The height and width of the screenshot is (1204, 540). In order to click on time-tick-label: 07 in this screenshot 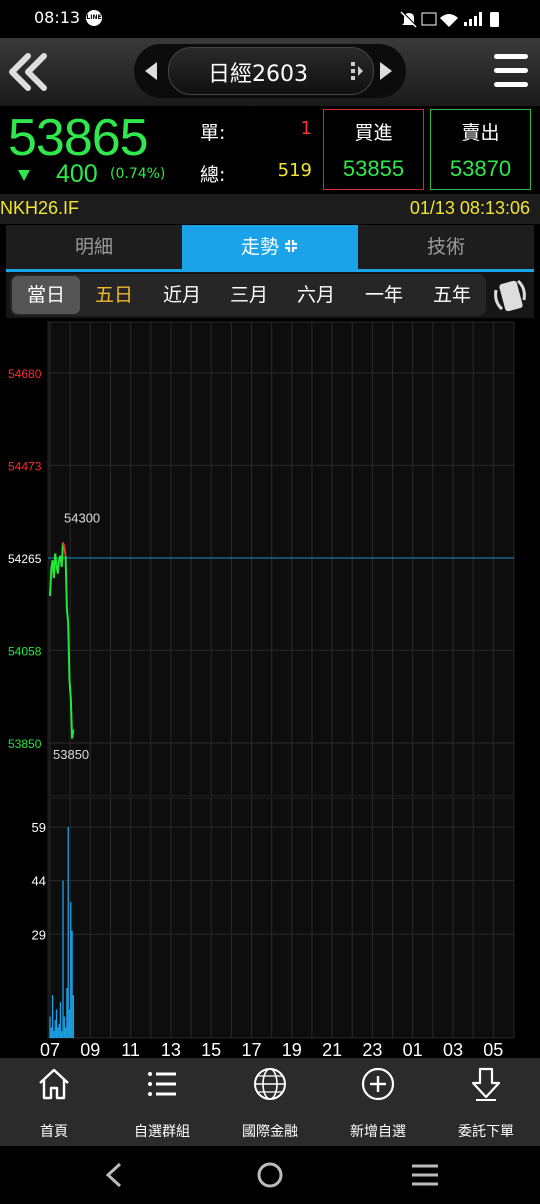, I will do `click(50, 1049)`.